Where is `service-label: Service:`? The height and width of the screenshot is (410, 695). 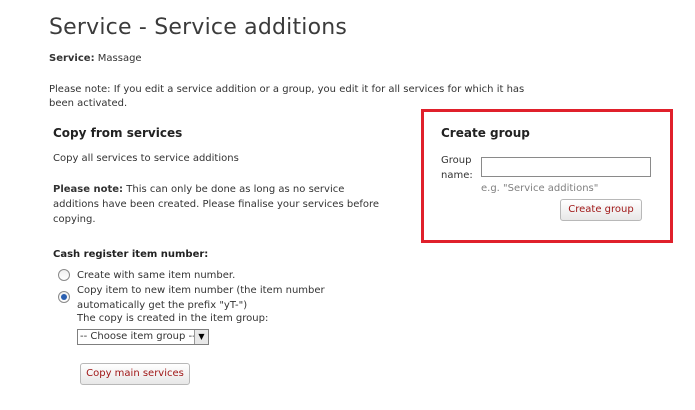
service-label: Service: is located at coordinates (72, 58).